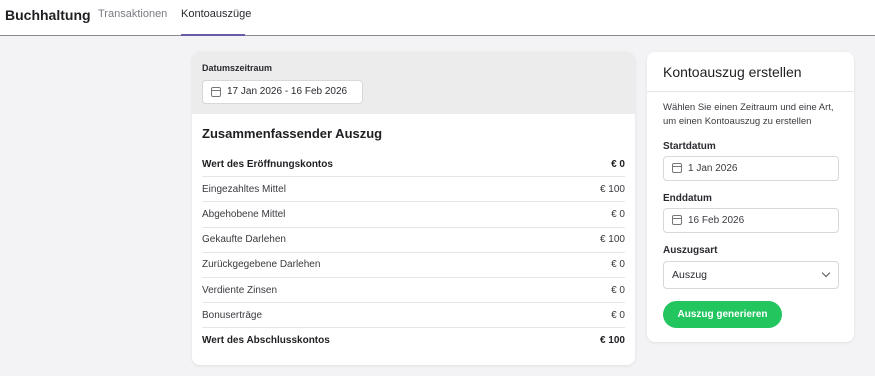 Image resolution: width=875 pixels, height=376 pixels. What do you see at coordinates (261, 265) in the screenshot?
I see `row-label: Zurückgegebene Darlehen` at bounding box center [261, 265].